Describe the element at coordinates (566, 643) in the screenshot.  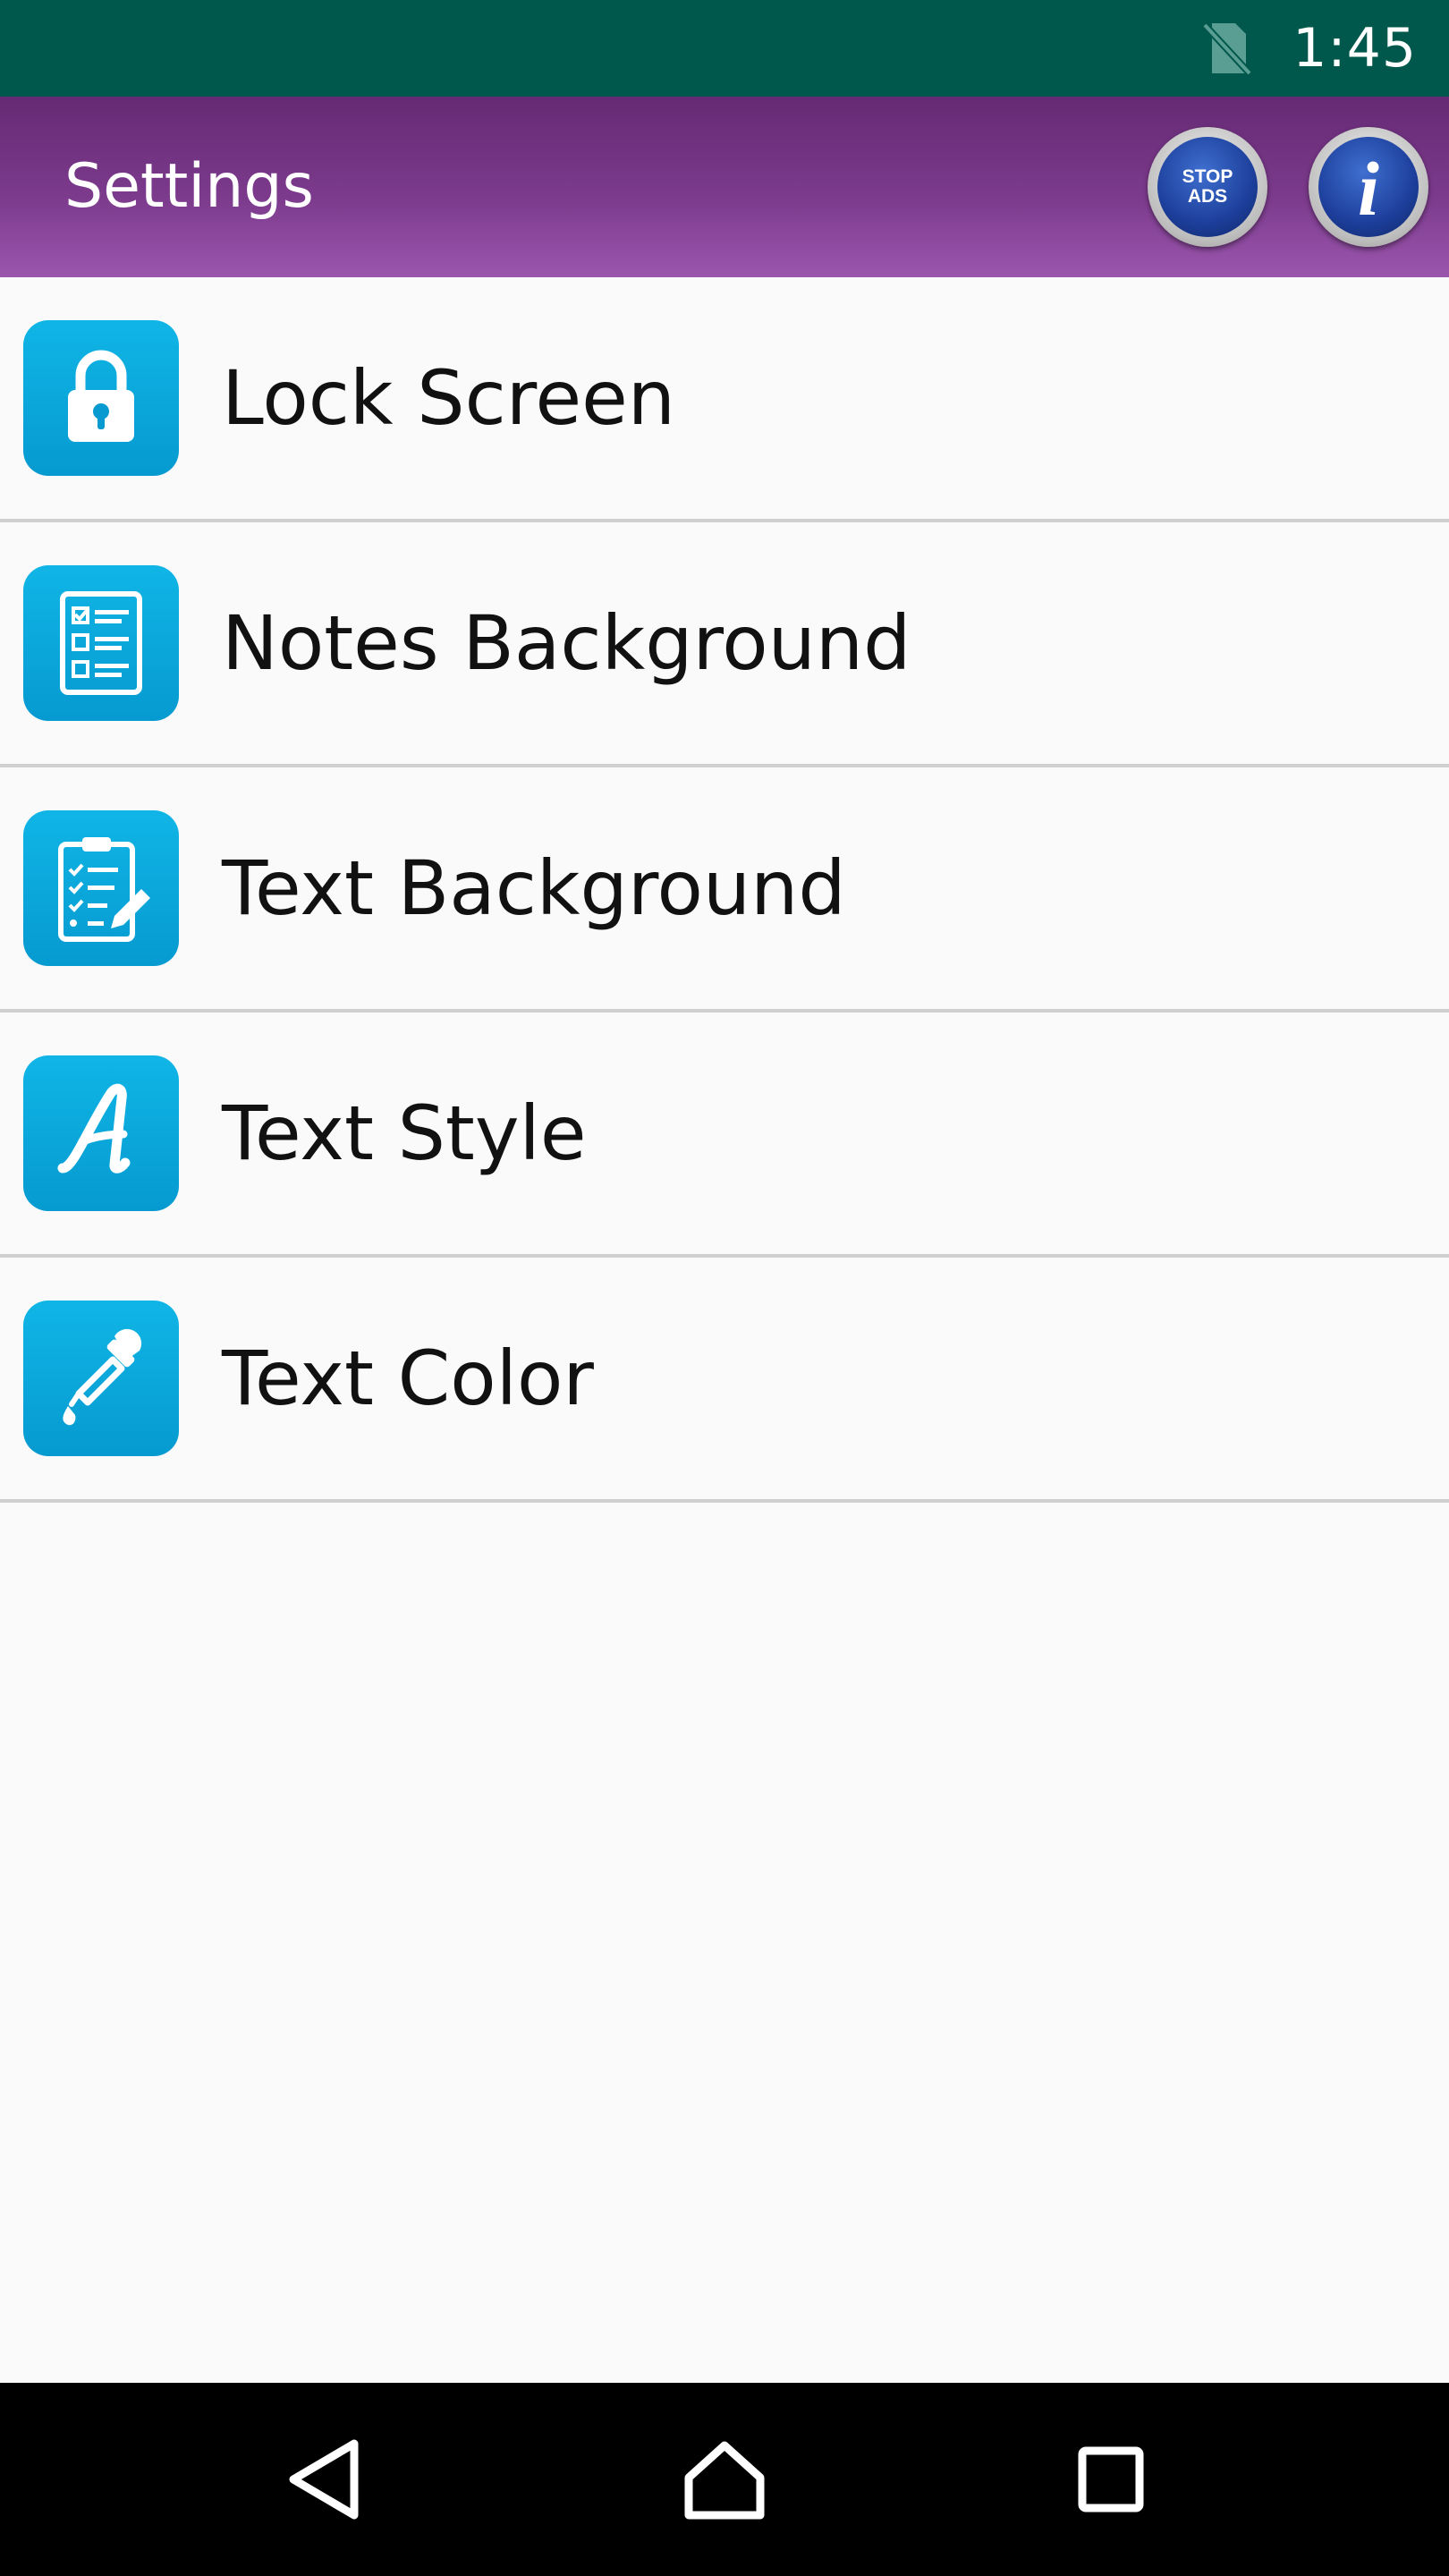
I see `settings-item-label: Notes Background` at that location.